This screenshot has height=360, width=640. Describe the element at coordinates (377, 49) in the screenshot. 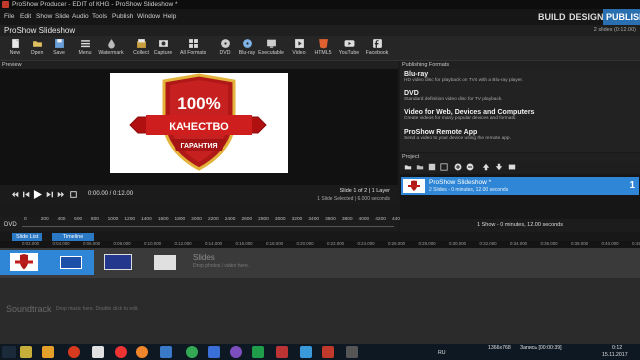

I see `facebook-button: Facebook` at that location.